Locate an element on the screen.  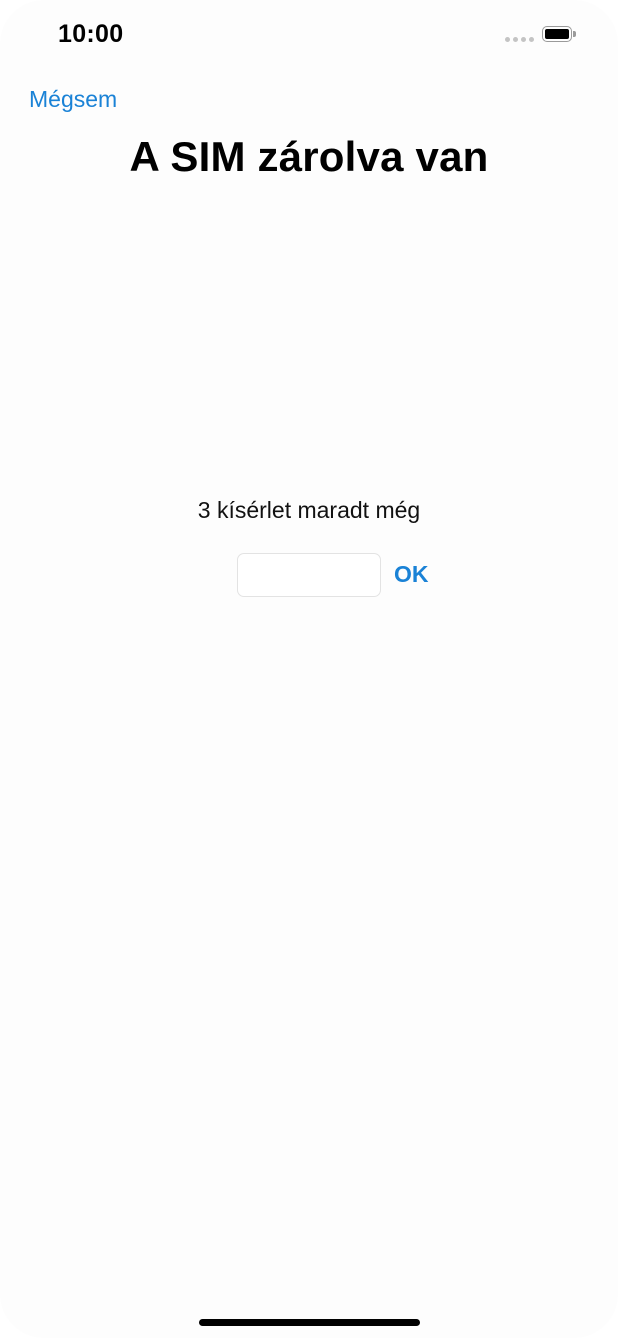
page-title: A SIM zárolva van is located at coordinates (309, 156).